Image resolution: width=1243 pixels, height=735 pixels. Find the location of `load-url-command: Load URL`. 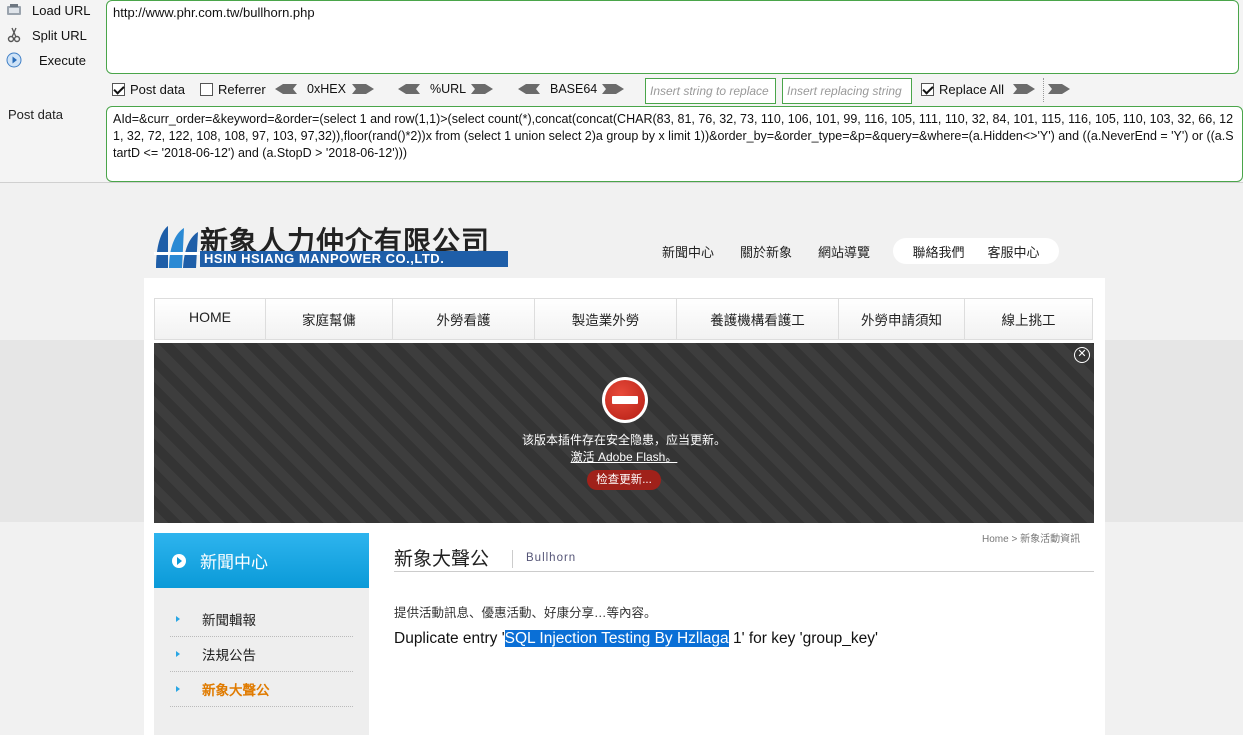

load-url-command: Load URL is located at coordinates (48, 10).